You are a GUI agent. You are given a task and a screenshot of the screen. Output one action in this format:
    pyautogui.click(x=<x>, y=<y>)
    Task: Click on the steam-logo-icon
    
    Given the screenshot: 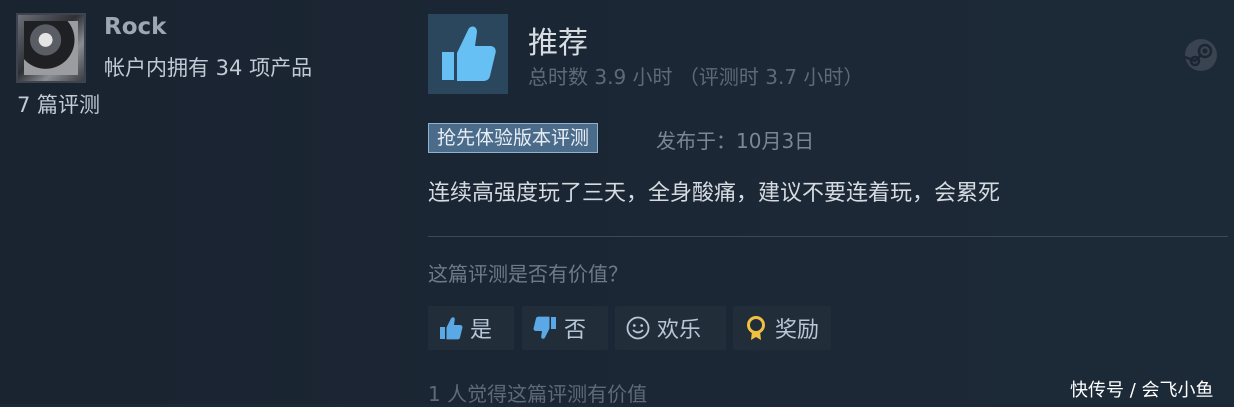 What is the action you would take?
    pyautogui.click(x=1201, y=55)
    